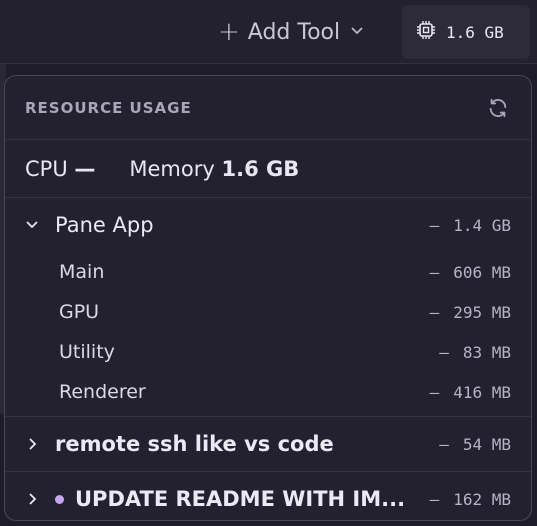 Image resolution: width=537 pixels, height=526 pixels. I want to click on process-name: GPU, so click(79, 312).